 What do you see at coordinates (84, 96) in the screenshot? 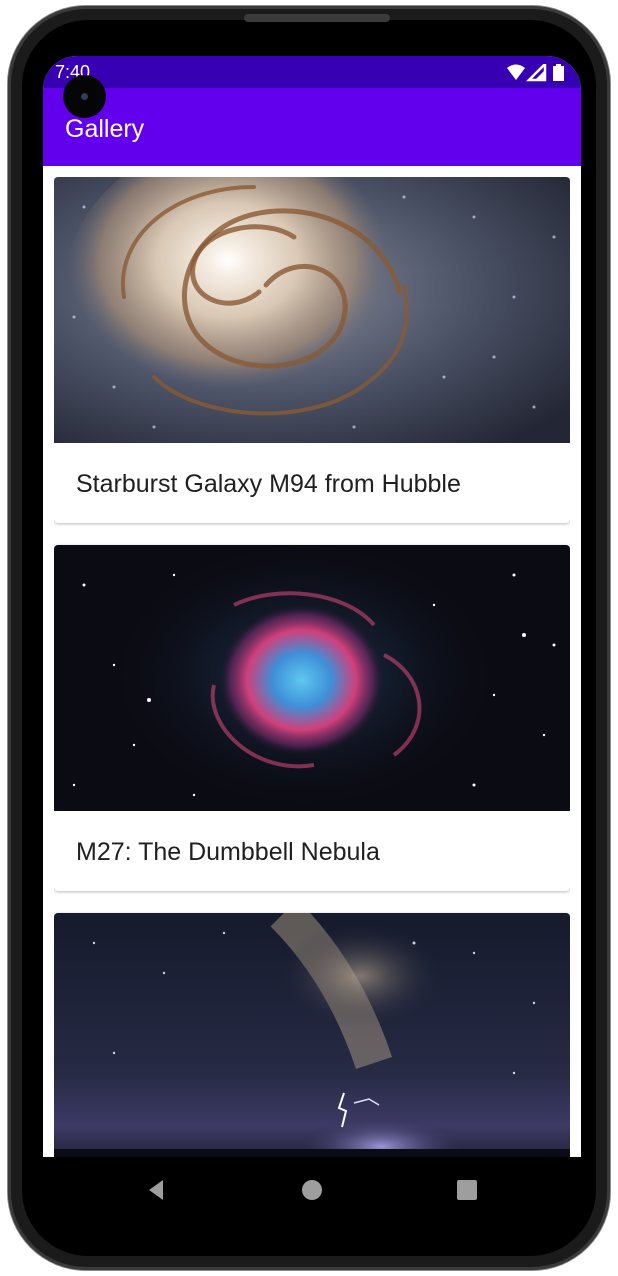
I see `front-camera` at bounding box center [84, 96].